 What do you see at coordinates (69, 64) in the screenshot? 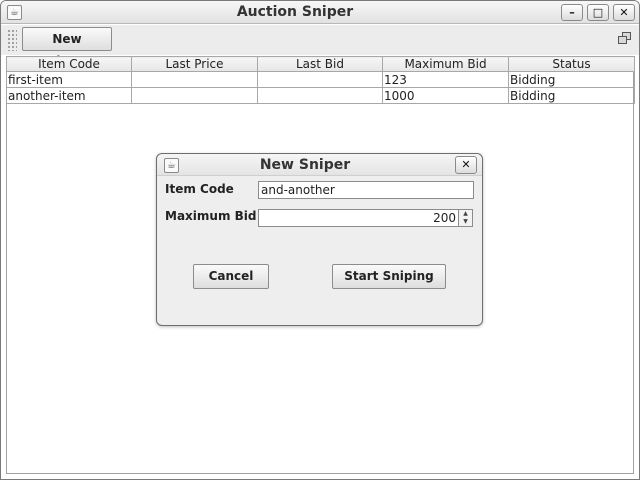
I see `column-header-item-code: Item Code` at bounding box center [69, 64].